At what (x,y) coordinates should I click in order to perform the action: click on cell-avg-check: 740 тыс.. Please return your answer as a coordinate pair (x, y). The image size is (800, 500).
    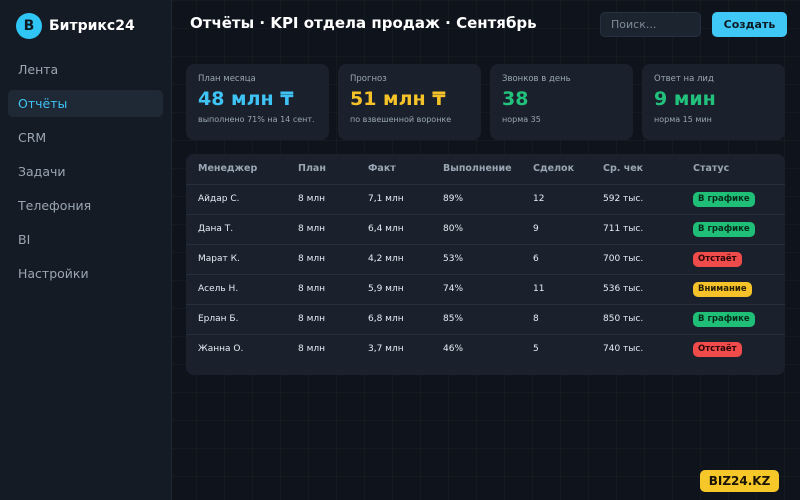
    Looking at the image, I should click on (623, 349).